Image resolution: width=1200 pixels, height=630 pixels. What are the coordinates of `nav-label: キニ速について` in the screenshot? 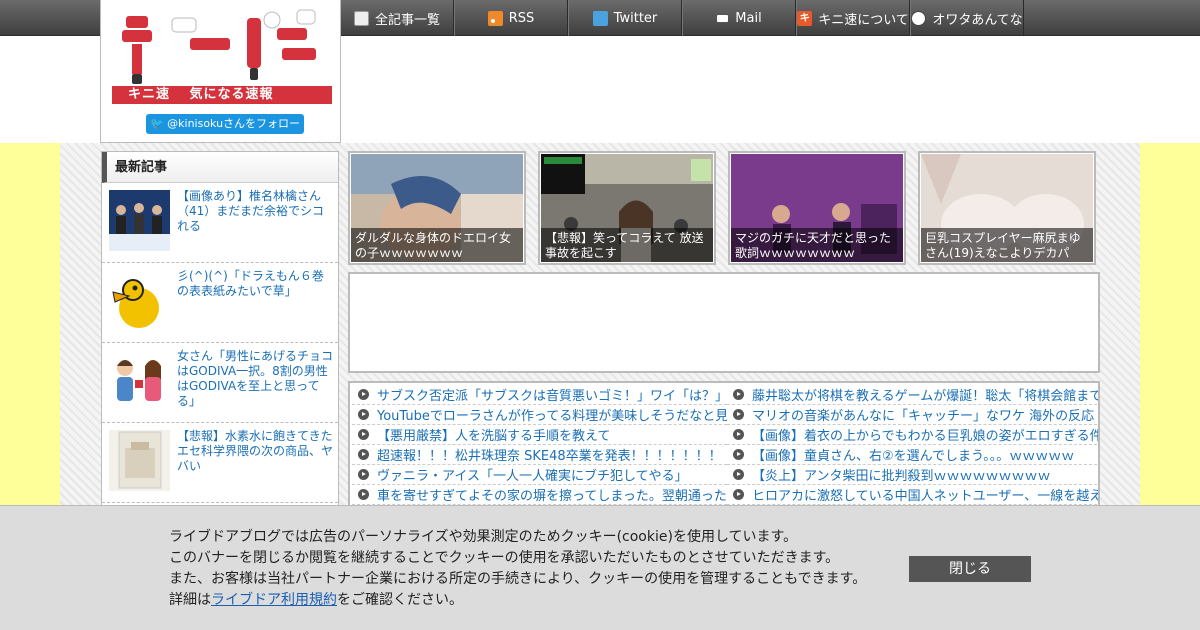 It's located at (863, 20).